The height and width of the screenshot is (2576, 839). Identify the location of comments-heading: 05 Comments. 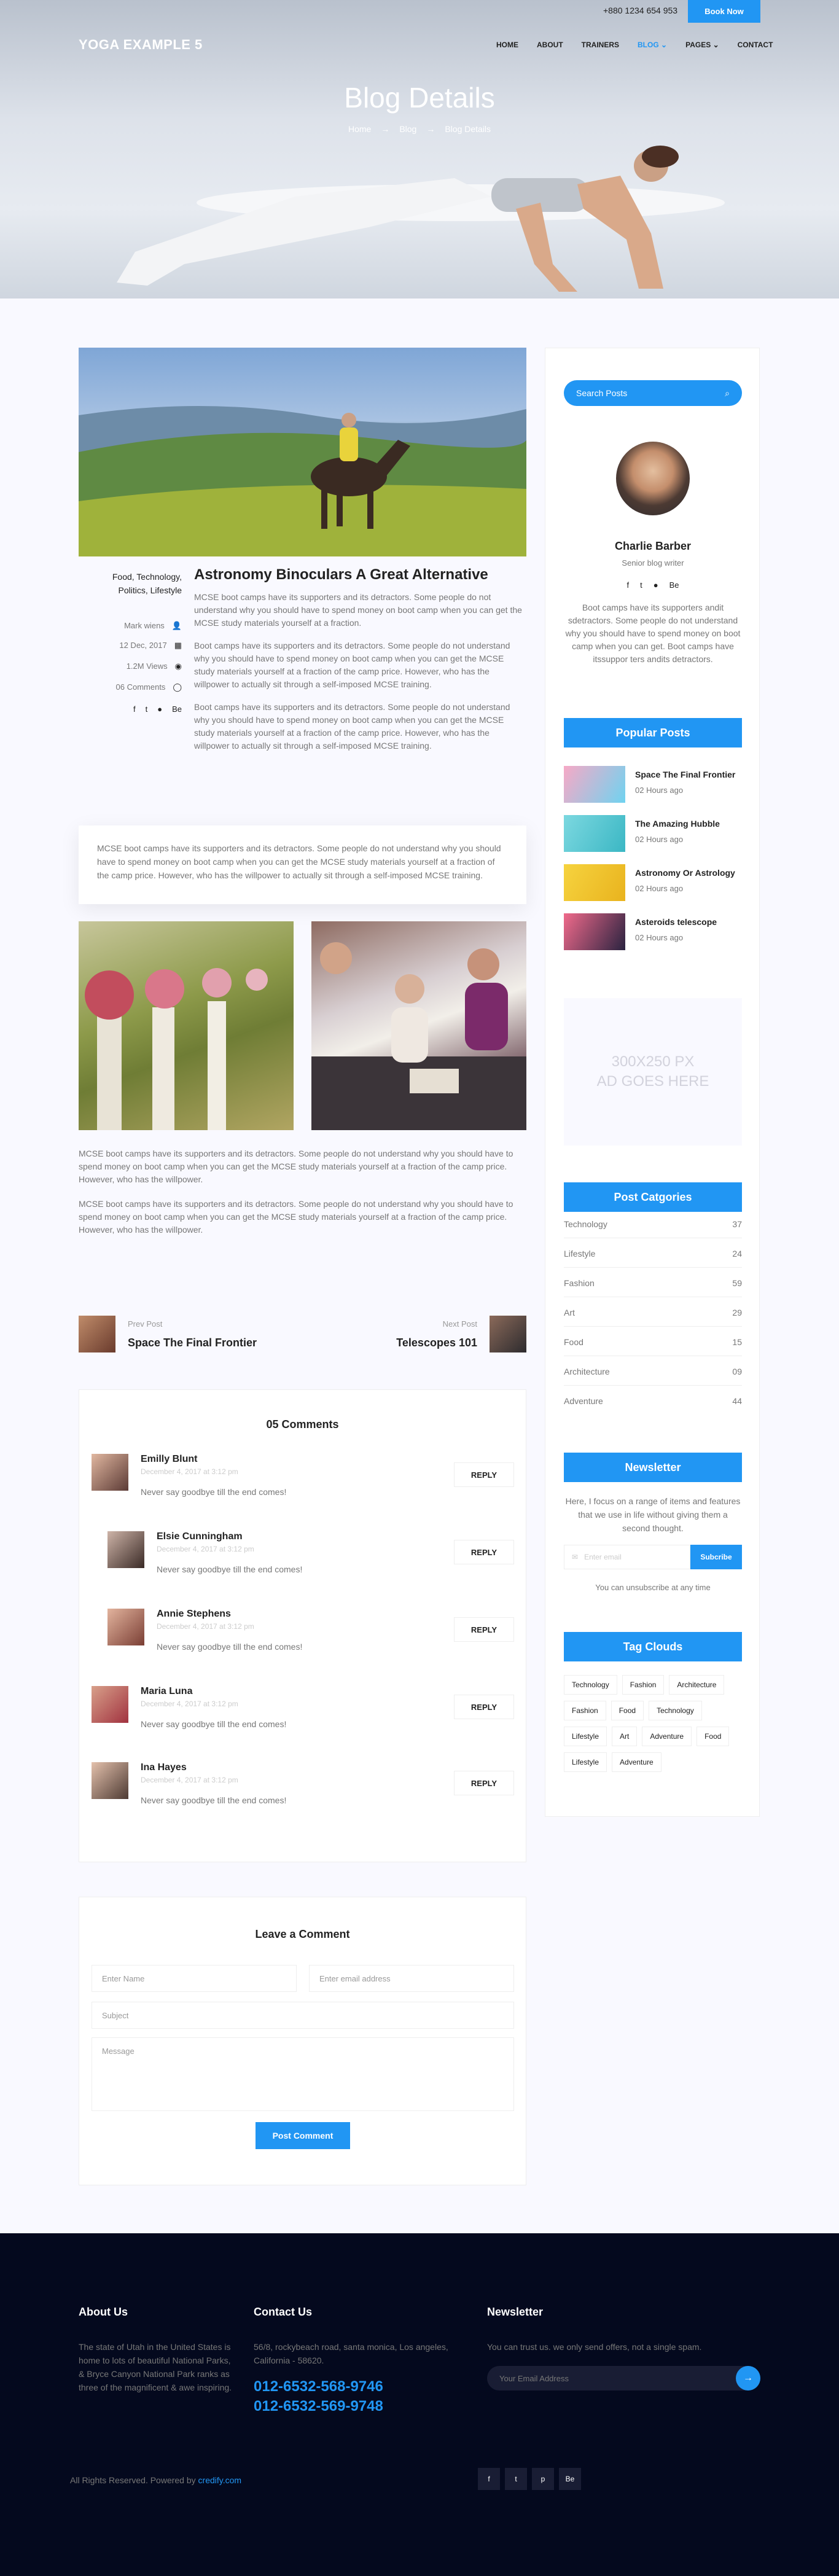
(302, 1424).